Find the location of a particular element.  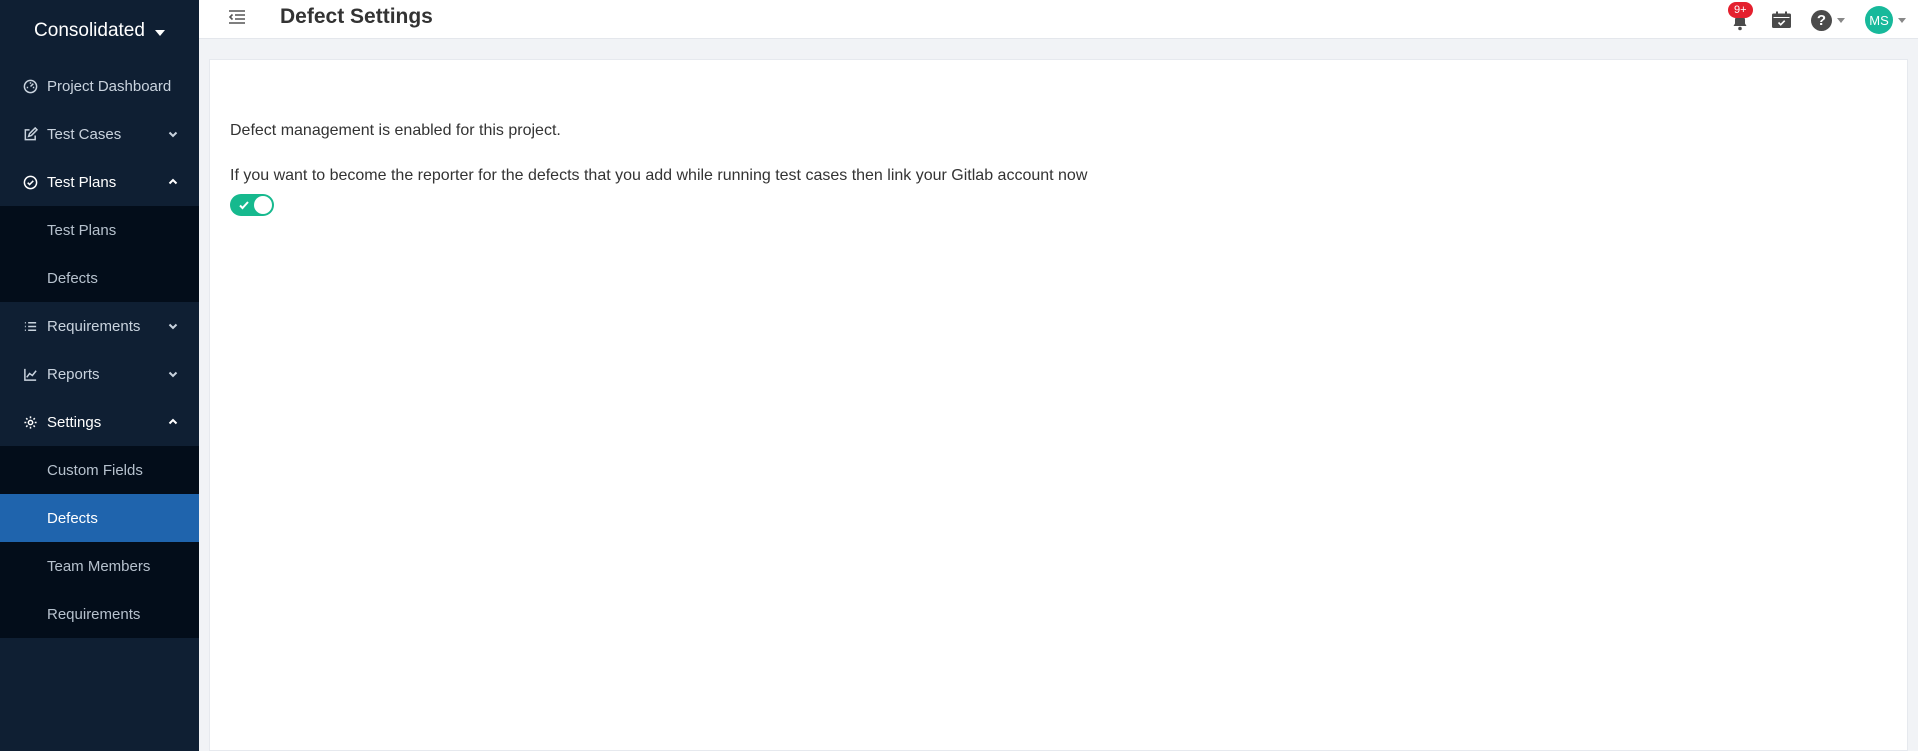

sidebar-item-test-cases: Test Cases is located at coordinates (99, 134).